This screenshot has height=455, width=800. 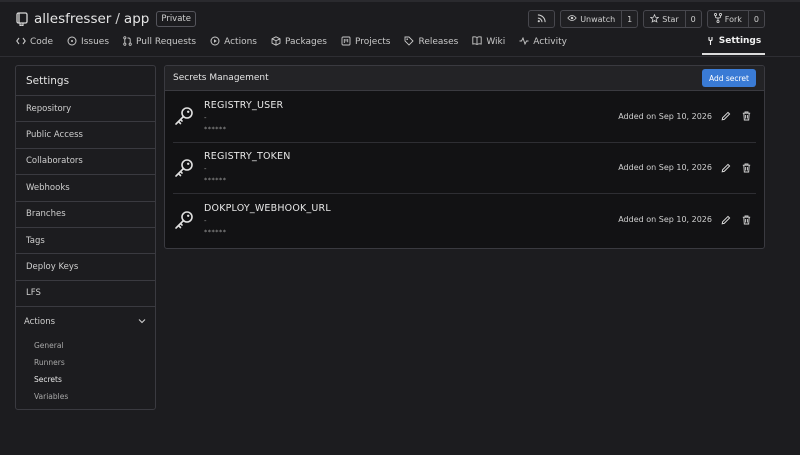 I want to click on sidebar-item-branches: Branches, so click(x=85, y=215).